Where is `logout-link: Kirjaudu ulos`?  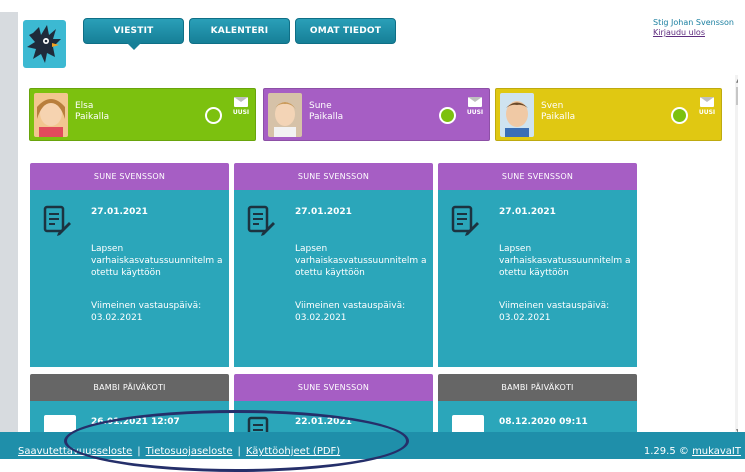
logout-link: Kirjaudu ulos is located at coordinates (693, 33).